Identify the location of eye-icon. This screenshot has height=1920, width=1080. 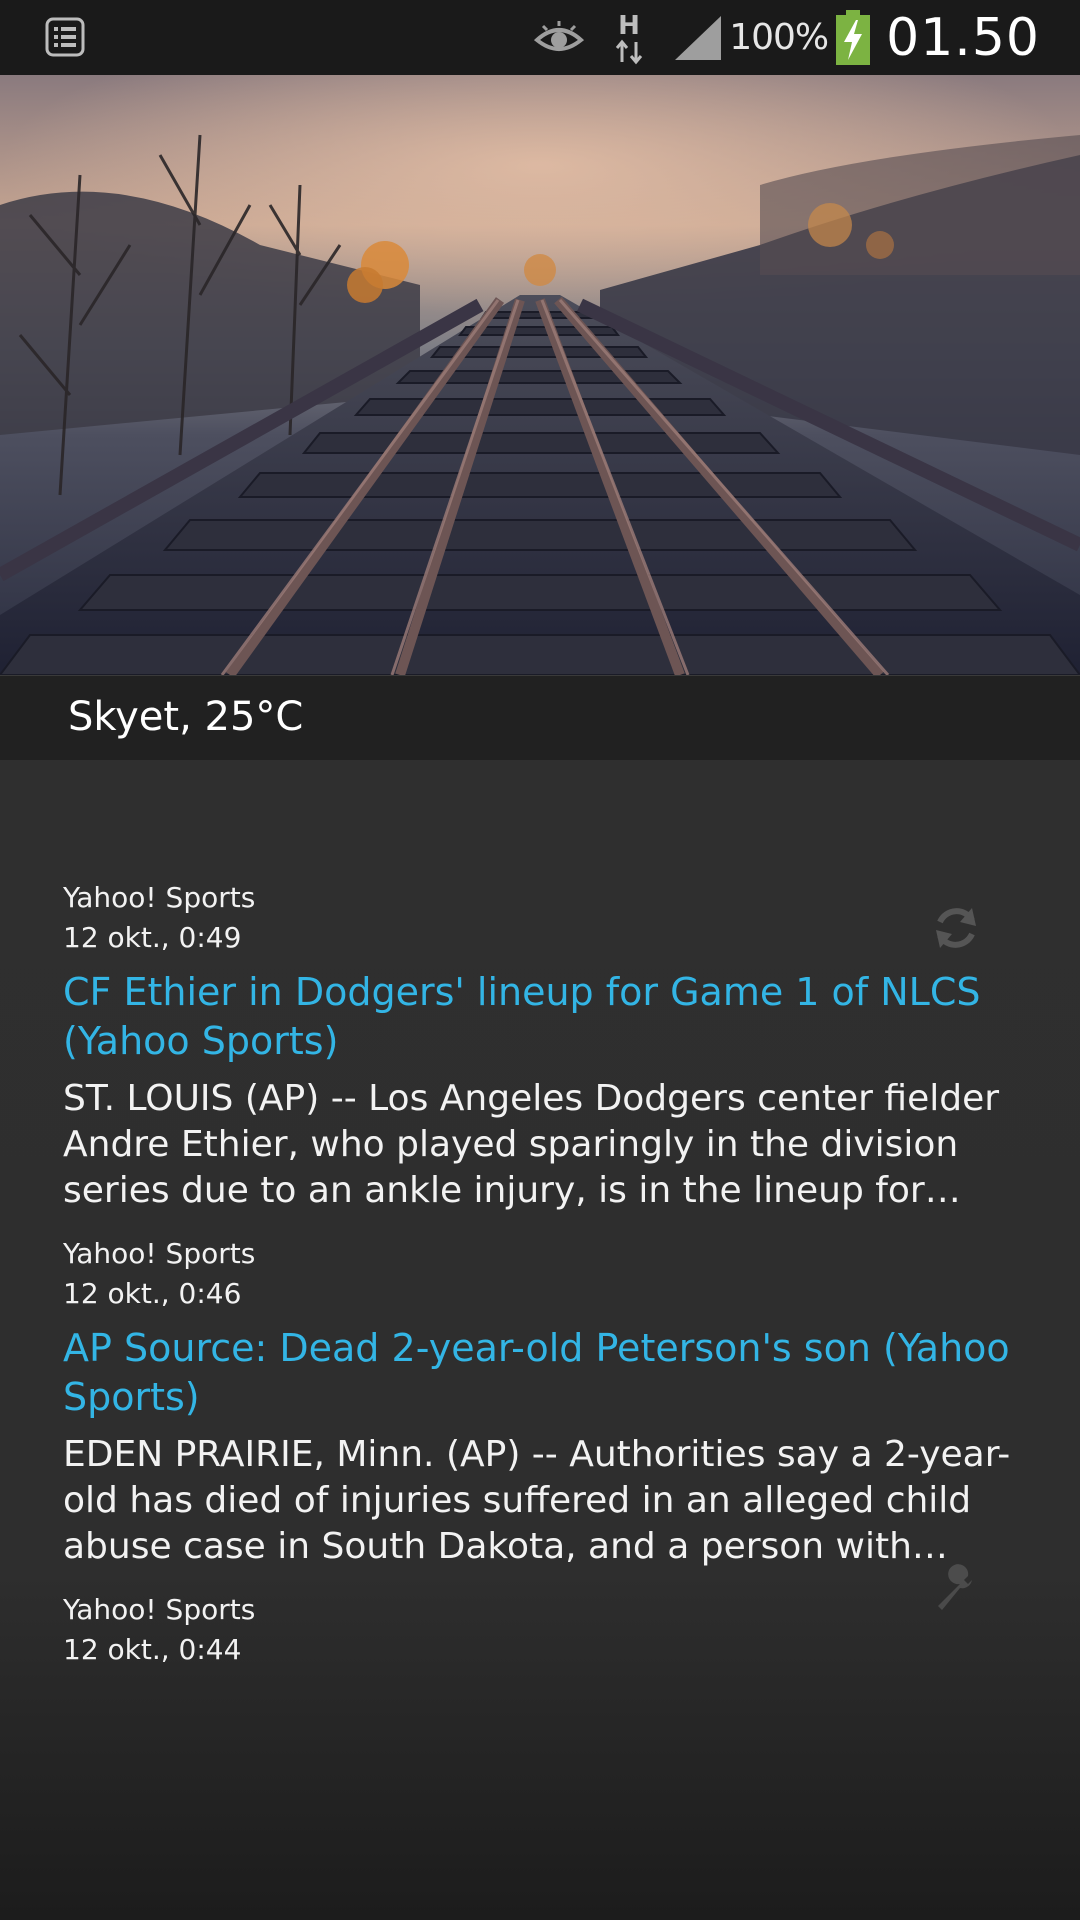
(559, 35).